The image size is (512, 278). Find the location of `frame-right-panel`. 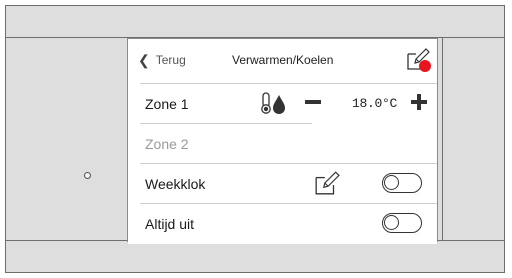

frame-right-panel is located at coordinates (473, 139).